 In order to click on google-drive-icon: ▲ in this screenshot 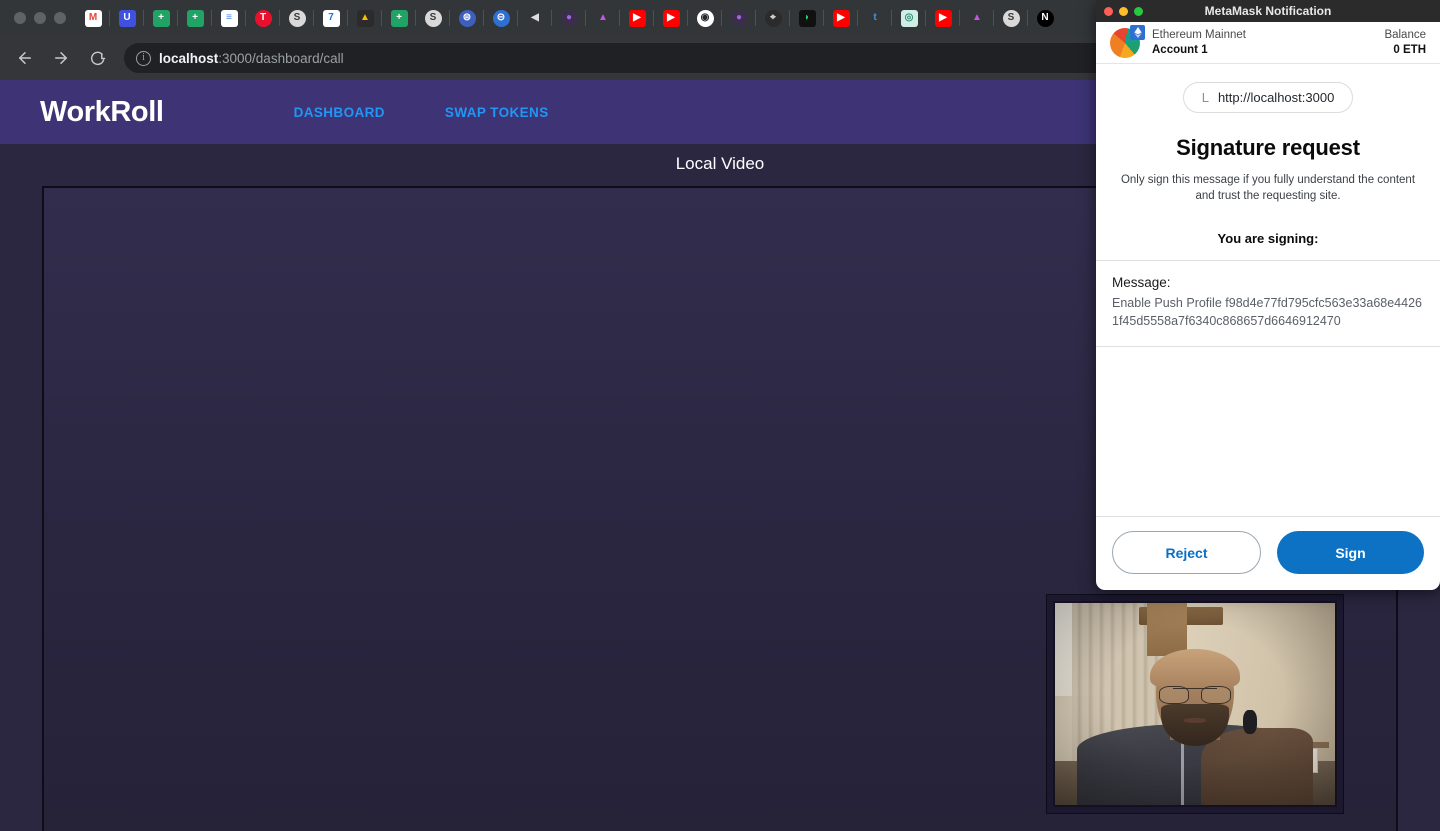, I will do `click(365, 18)`.